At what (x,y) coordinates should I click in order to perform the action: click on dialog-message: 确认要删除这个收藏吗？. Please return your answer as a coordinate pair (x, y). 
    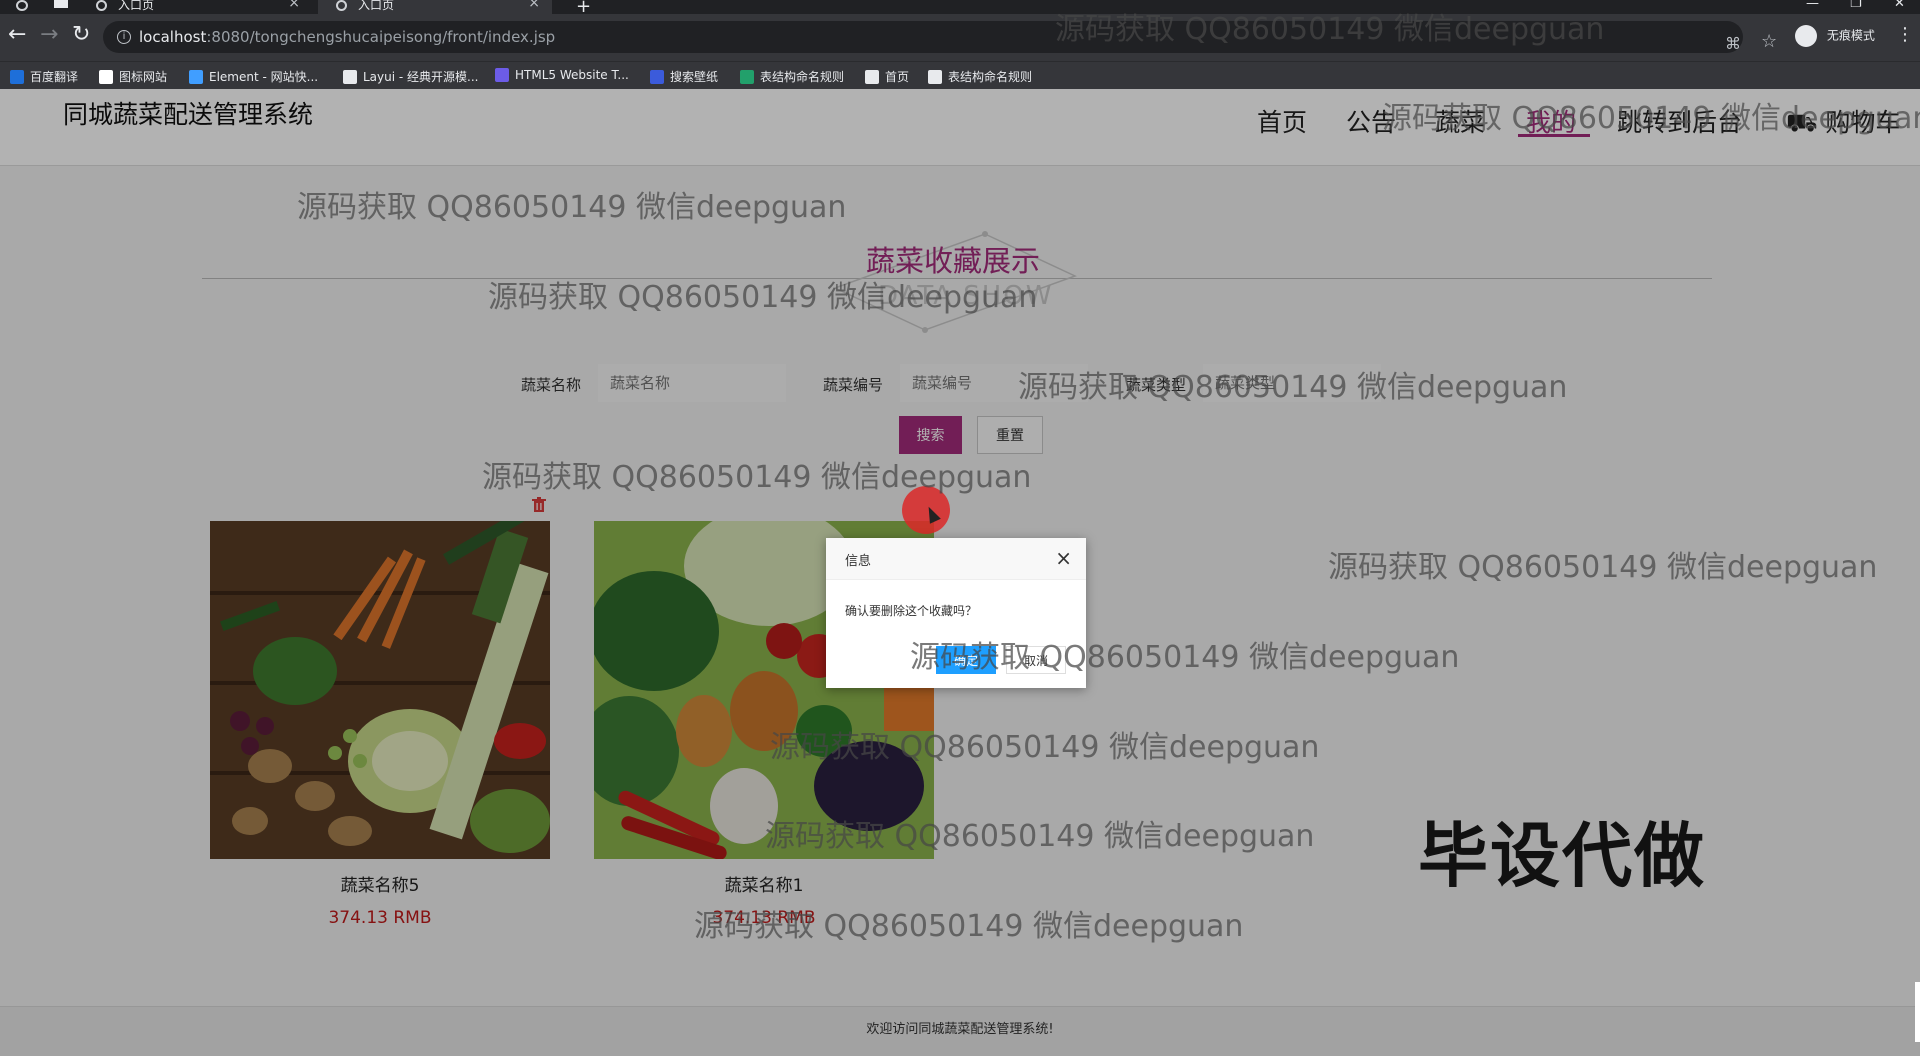
    Looking at the image, I should click on (911, 611).